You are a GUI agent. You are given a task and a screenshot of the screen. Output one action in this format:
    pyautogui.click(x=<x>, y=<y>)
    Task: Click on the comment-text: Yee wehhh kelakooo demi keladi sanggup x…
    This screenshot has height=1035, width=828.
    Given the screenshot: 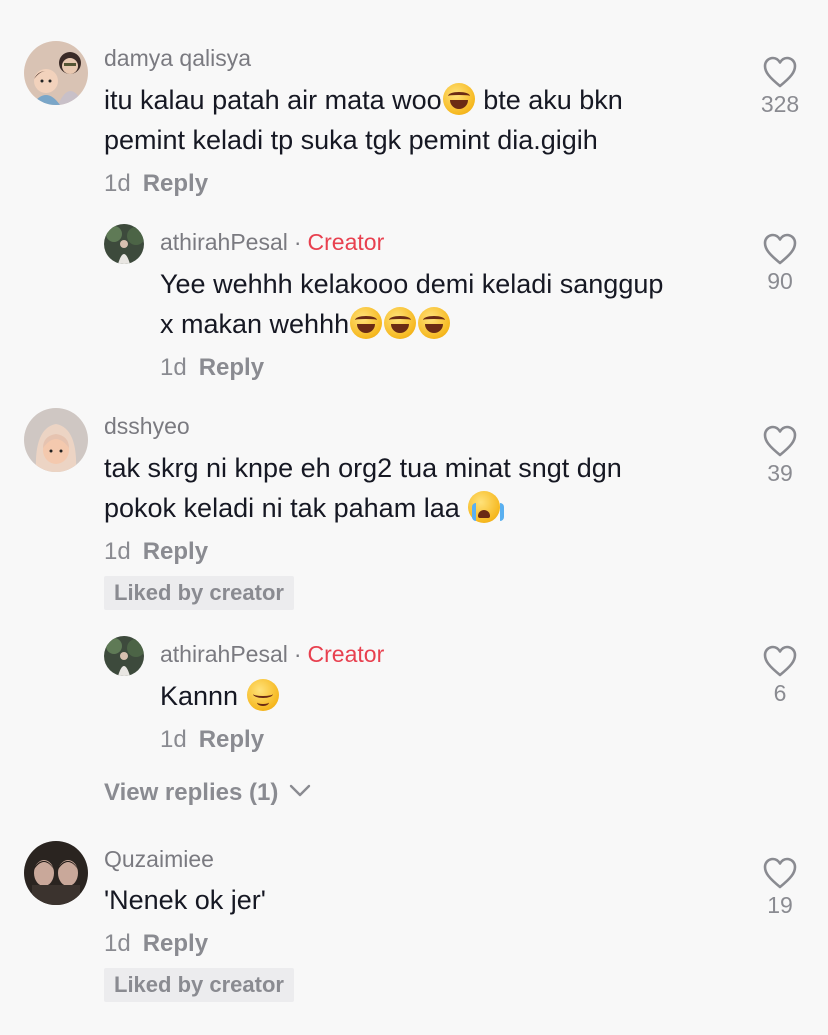 What is the action you would take?
    pyautogui.click(x=450, y=304)
    